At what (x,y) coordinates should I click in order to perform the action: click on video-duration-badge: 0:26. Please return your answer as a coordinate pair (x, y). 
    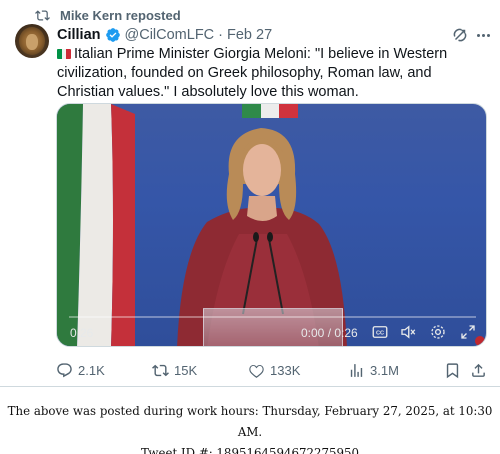
    Looking at the image, I should click on (82, 333).